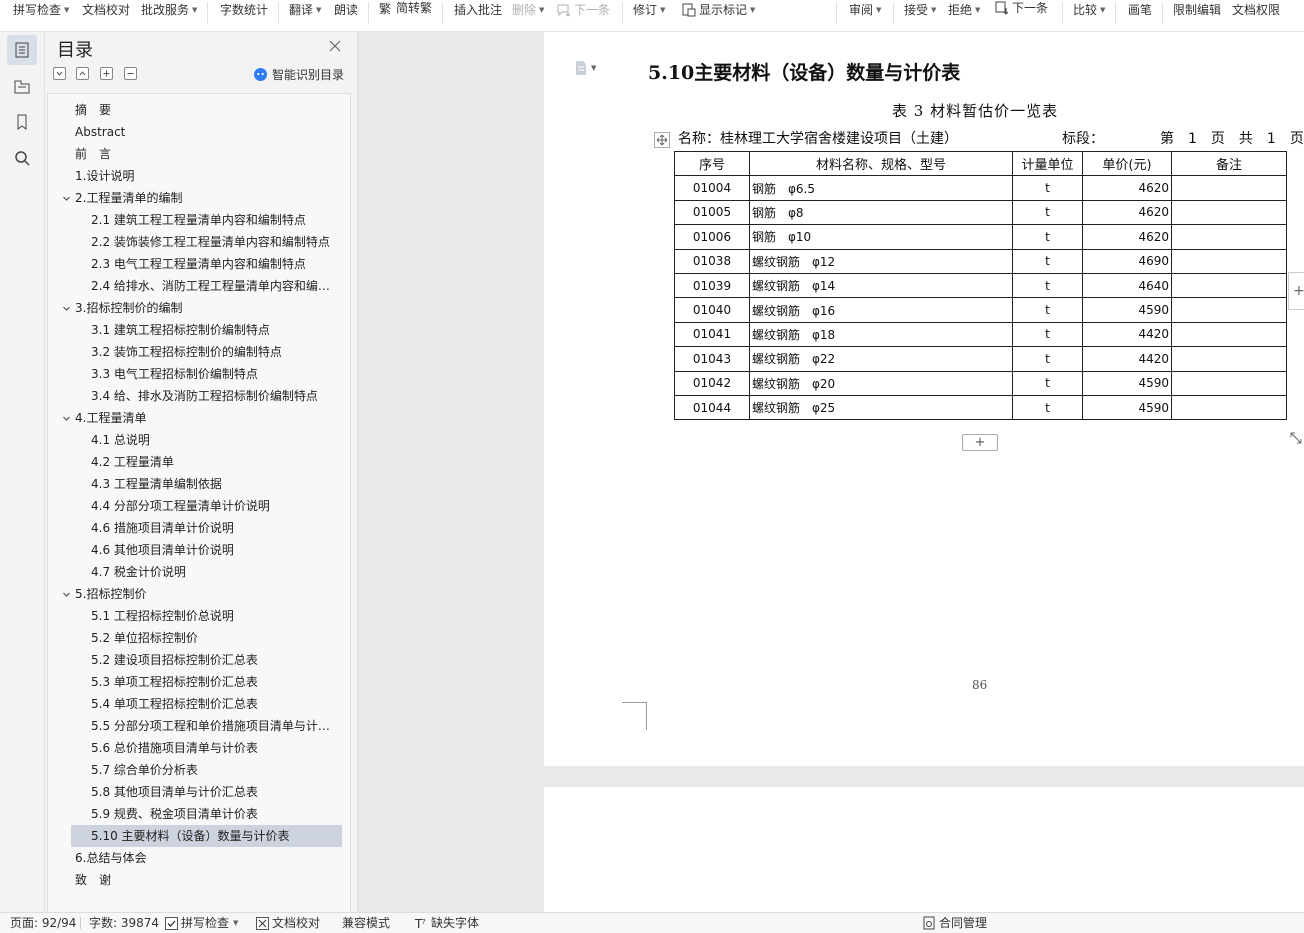 Image resolution: width=1304 pixels, height=933 pixels. Describe the element at coordinates (211, 682) in the screenshot. I see `toc-item: 5.3 单项工程招标控制价汇总表` at that location.